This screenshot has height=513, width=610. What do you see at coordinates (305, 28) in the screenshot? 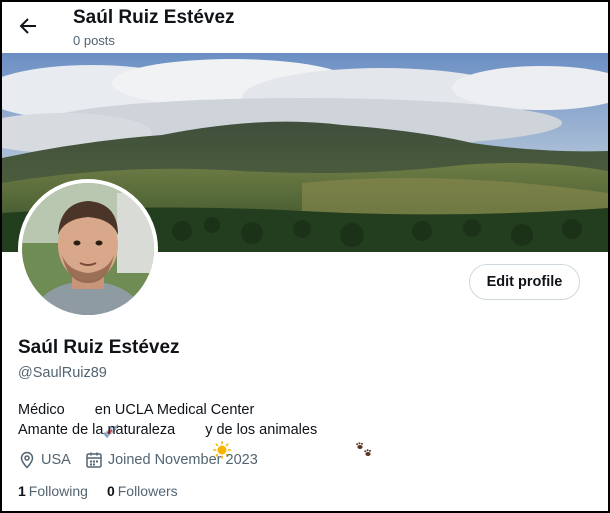
I see `profile-header: Saúl Ruiz Estévez 0 posts` at bounding box center [305, 28].